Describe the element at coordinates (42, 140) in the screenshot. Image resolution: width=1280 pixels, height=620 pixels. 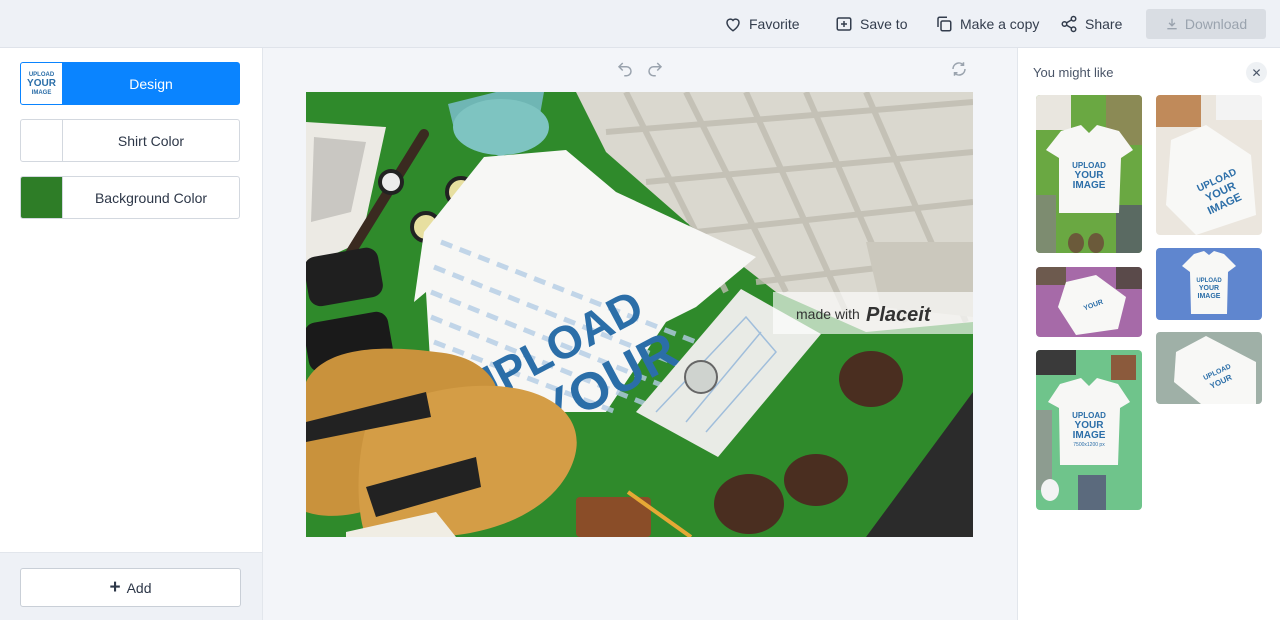
I see `shirt-color-swatch` at that location.